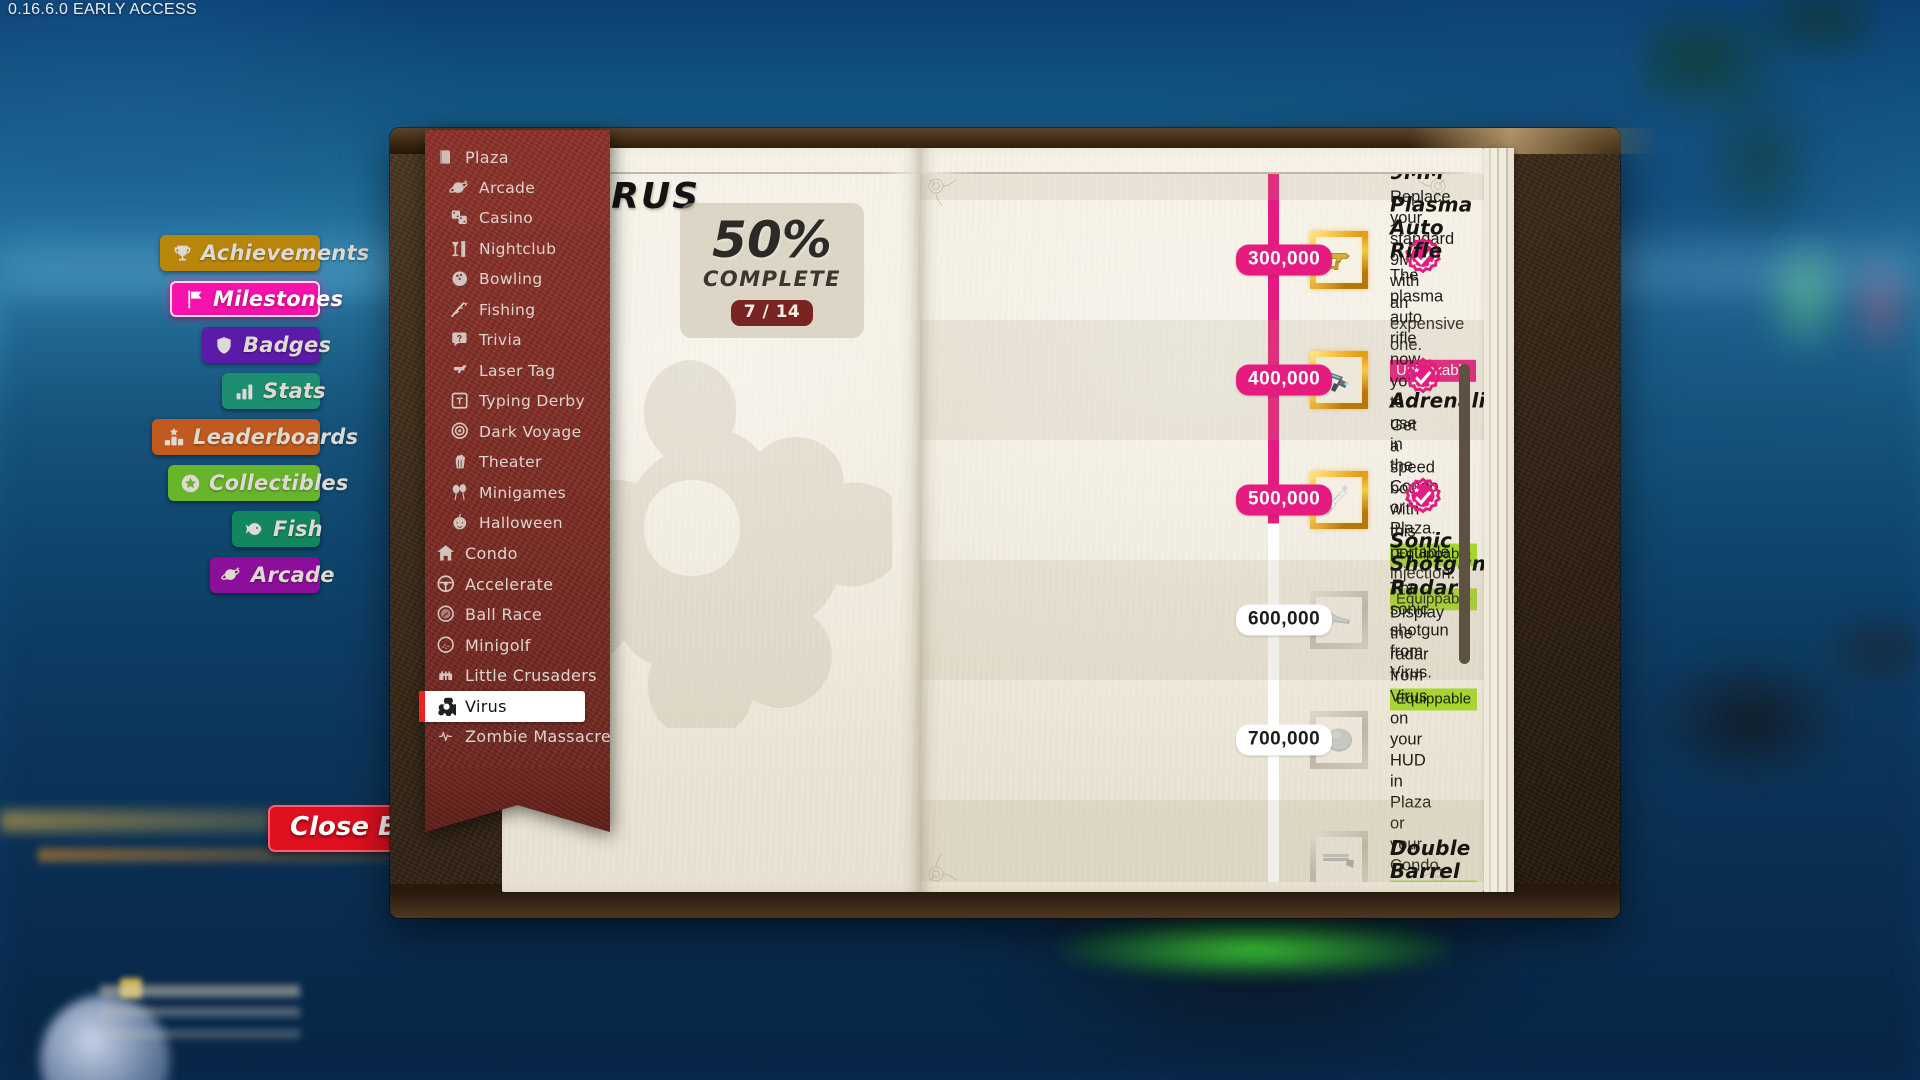 This screenshot has height=1080, width=1920. I want to click on sidebar-item-bowling: Bowling, so click(517, 279).